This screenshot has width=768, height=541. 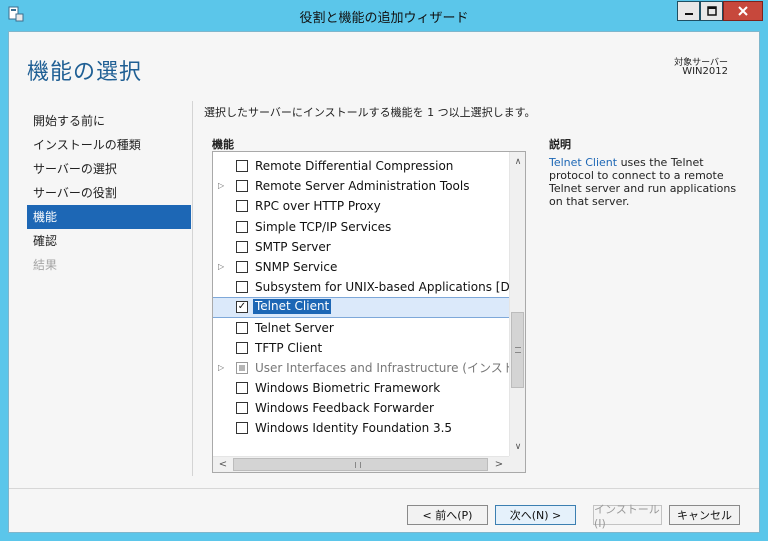 I want to click on vertical-scroll-thumb, so click(x=517, y=350).